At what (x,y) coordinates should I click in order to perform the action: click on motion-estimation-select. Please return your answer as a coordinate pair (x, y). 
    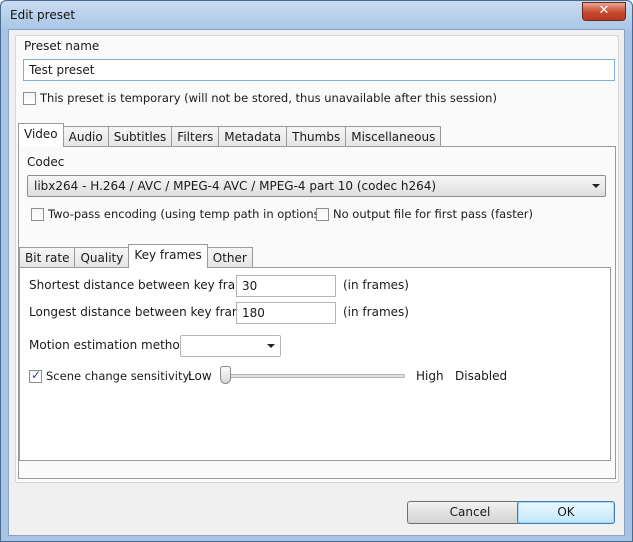
    Looking at the image, I should click on (230, 346).